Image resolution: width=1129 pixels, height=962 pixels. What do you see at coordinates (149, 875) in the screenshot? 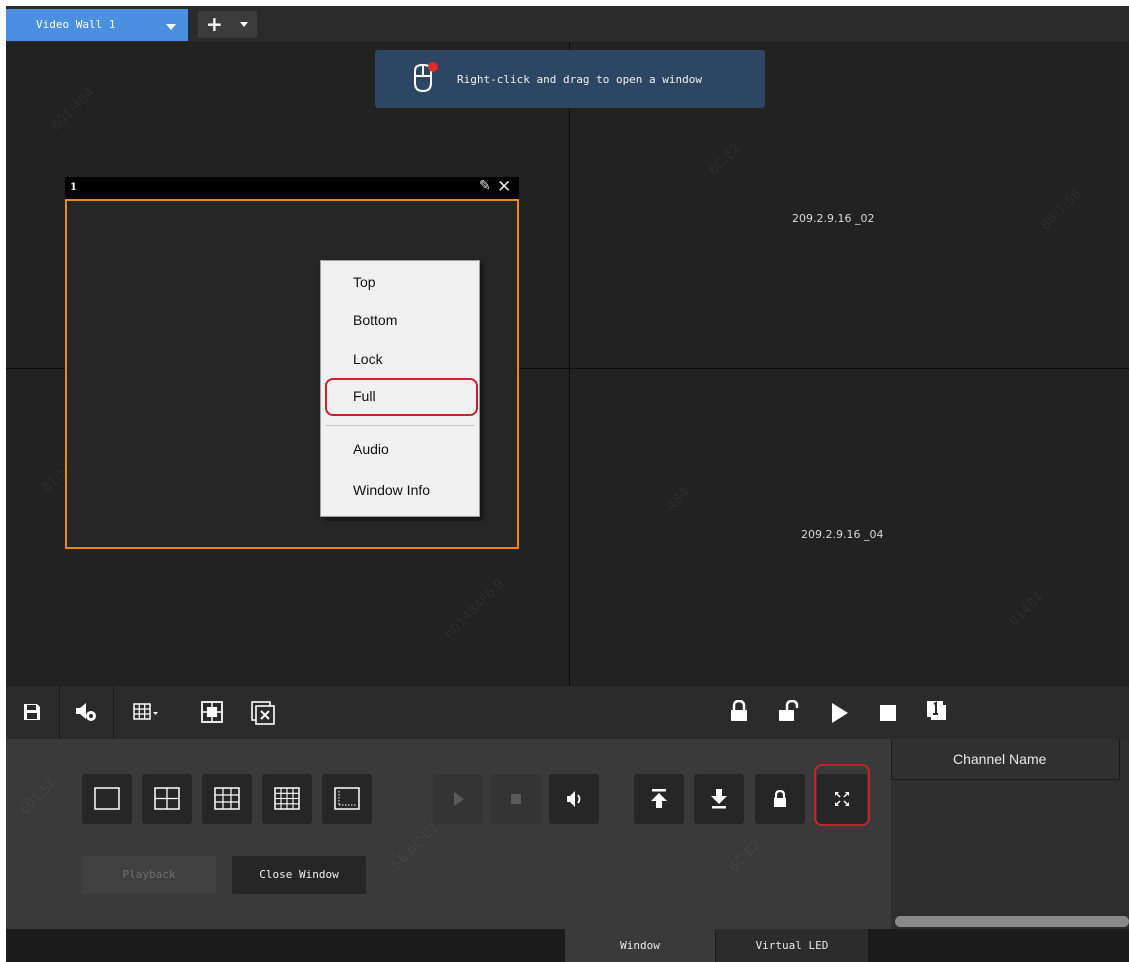
I see `playback-button: Playback` at bounding box center [149, 875].